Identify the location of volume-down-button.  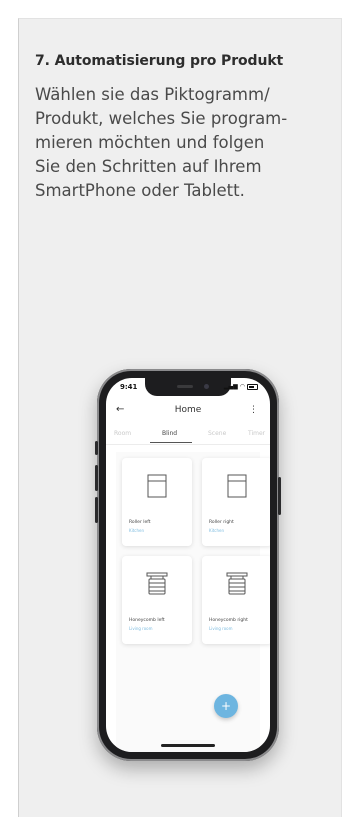
(96, 510).